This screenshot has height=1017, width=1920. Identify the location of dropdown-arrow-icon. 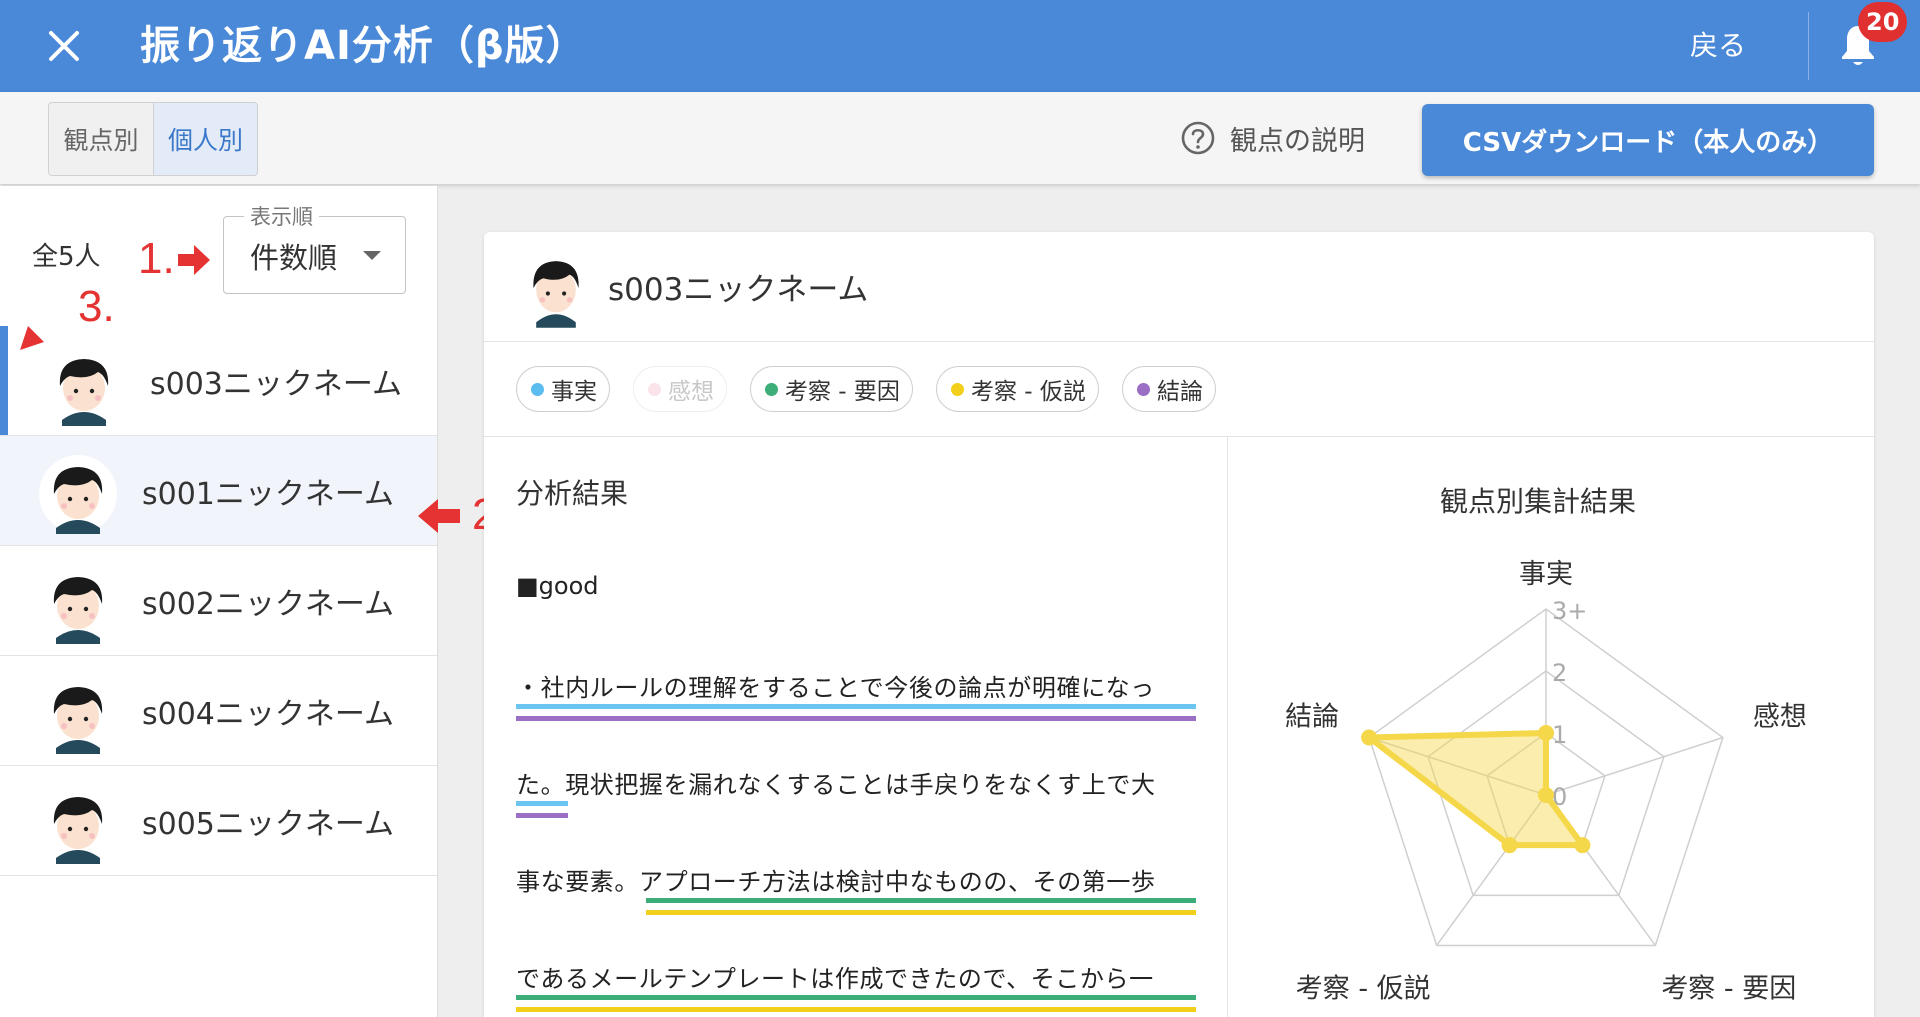
(372, 255).